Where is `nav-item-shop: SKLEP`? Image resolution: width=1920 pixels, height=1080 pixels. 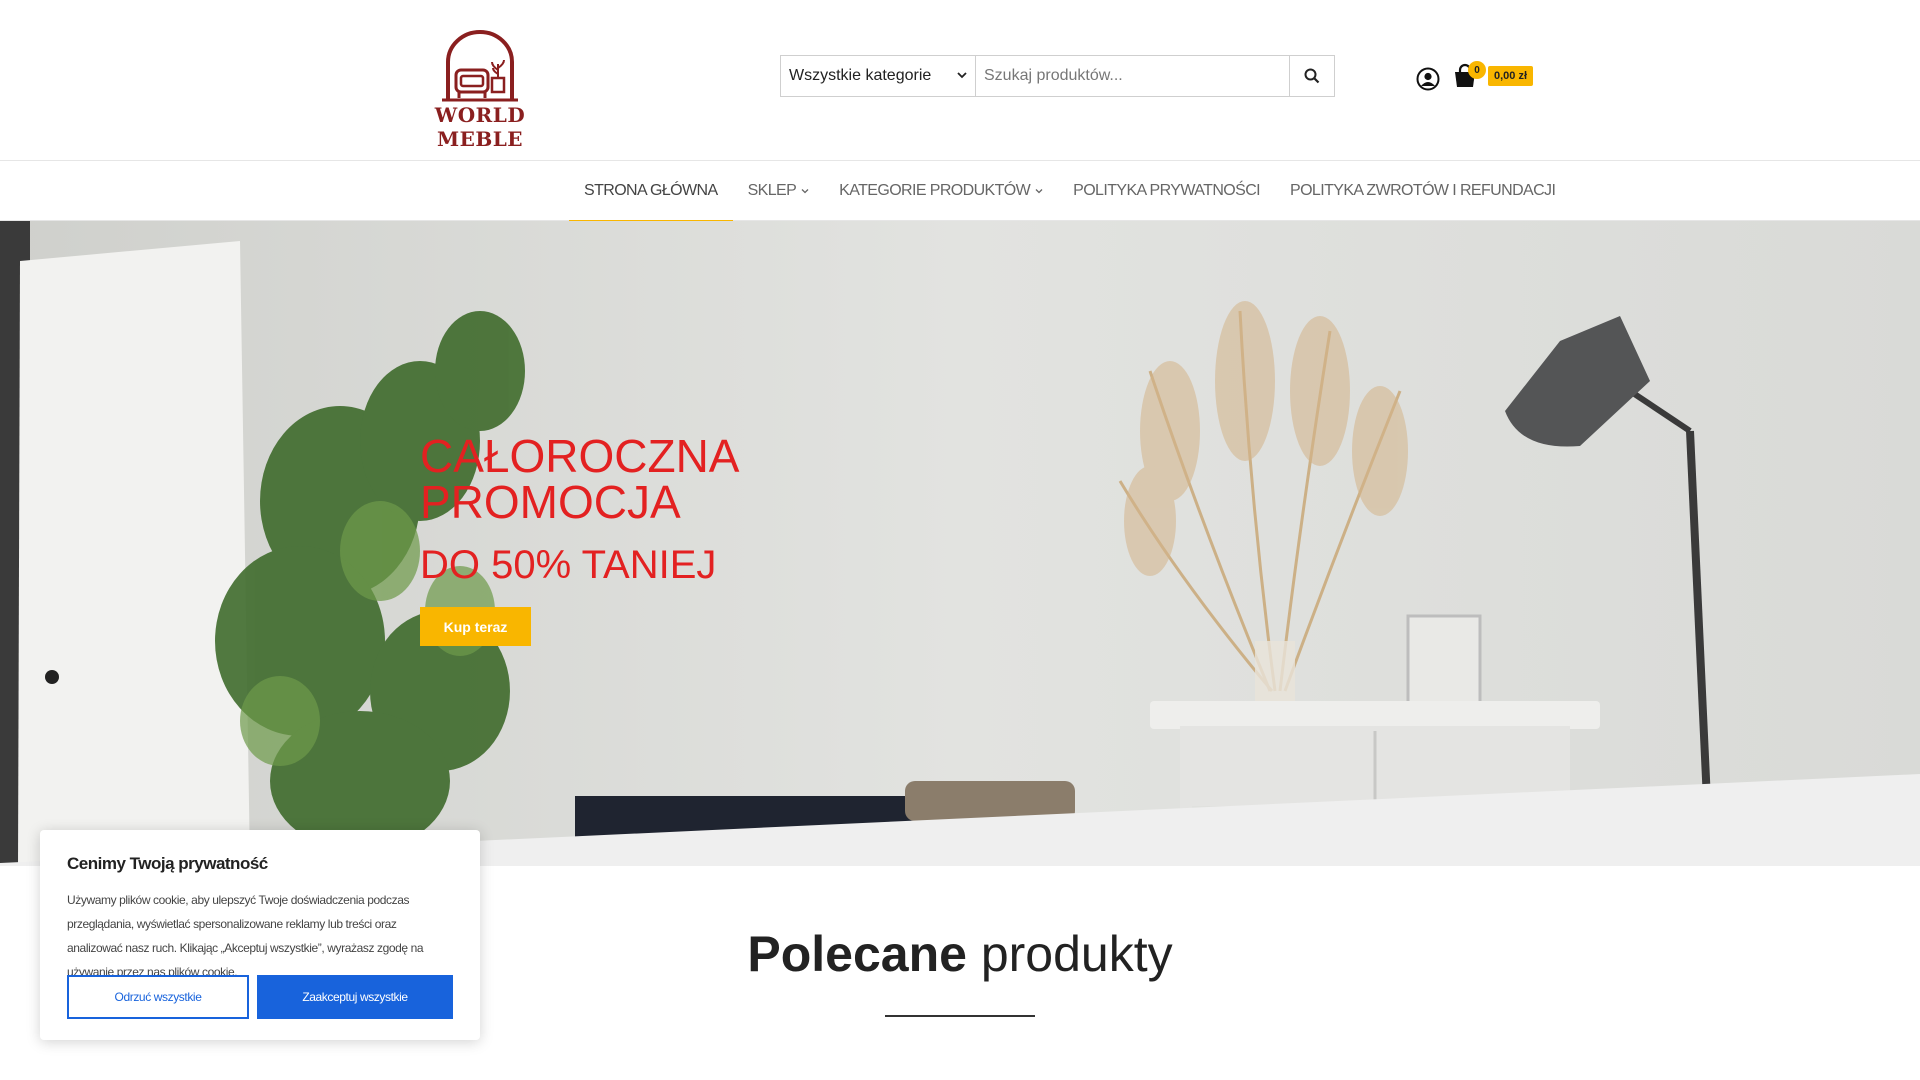
nav-item-shop: SKLEP is located at coordinates (779, 191).